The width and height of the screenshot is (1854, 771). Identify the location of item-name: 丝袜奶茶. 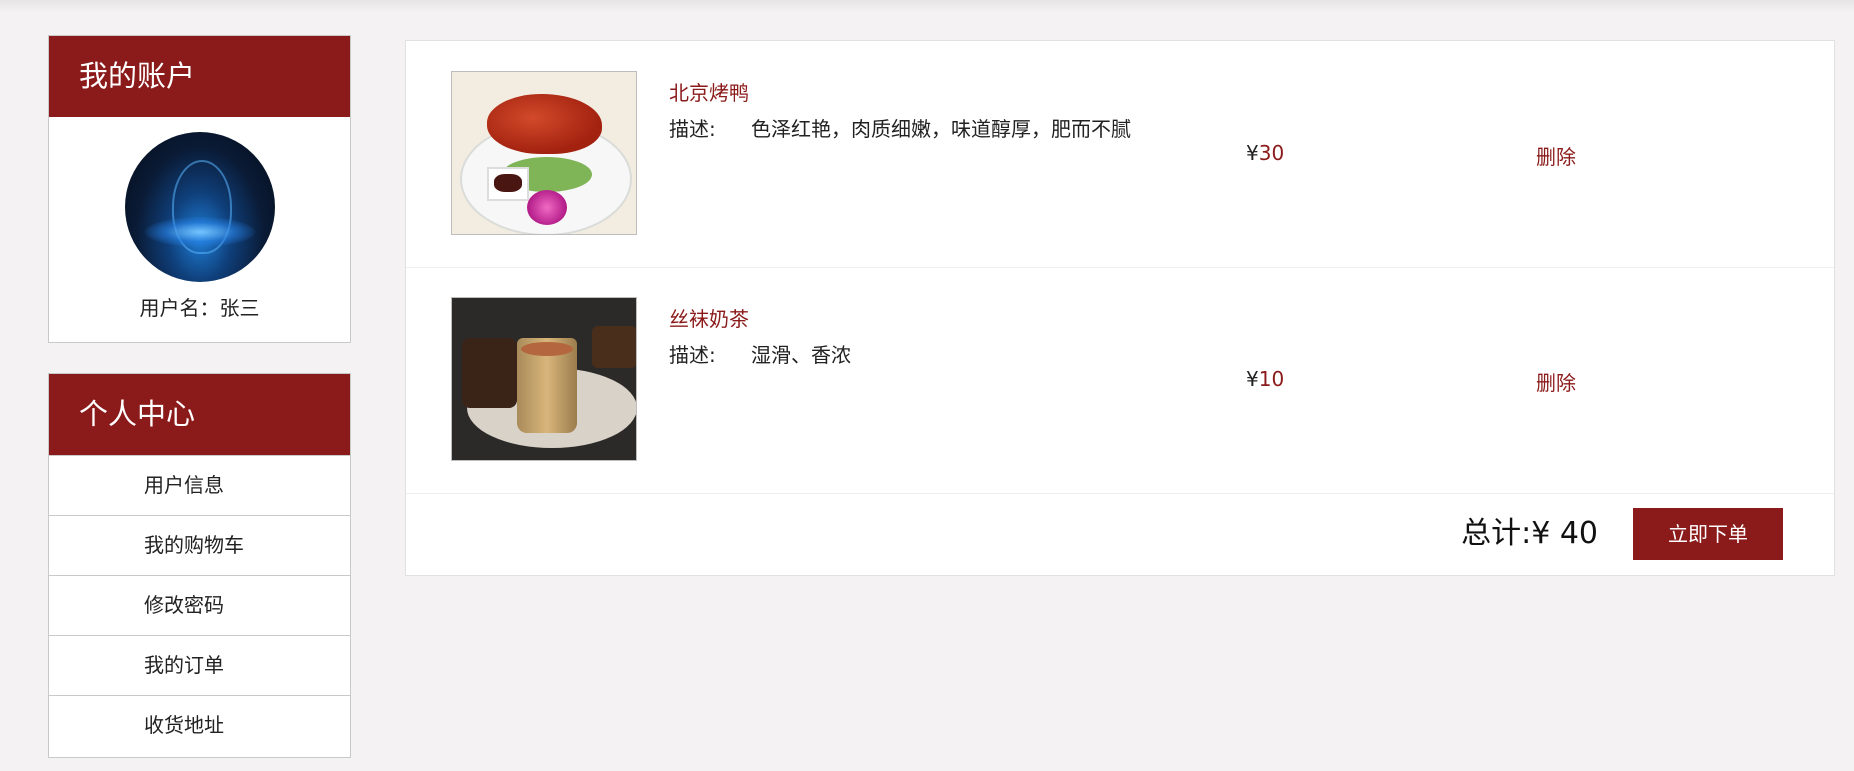
(709, 317).